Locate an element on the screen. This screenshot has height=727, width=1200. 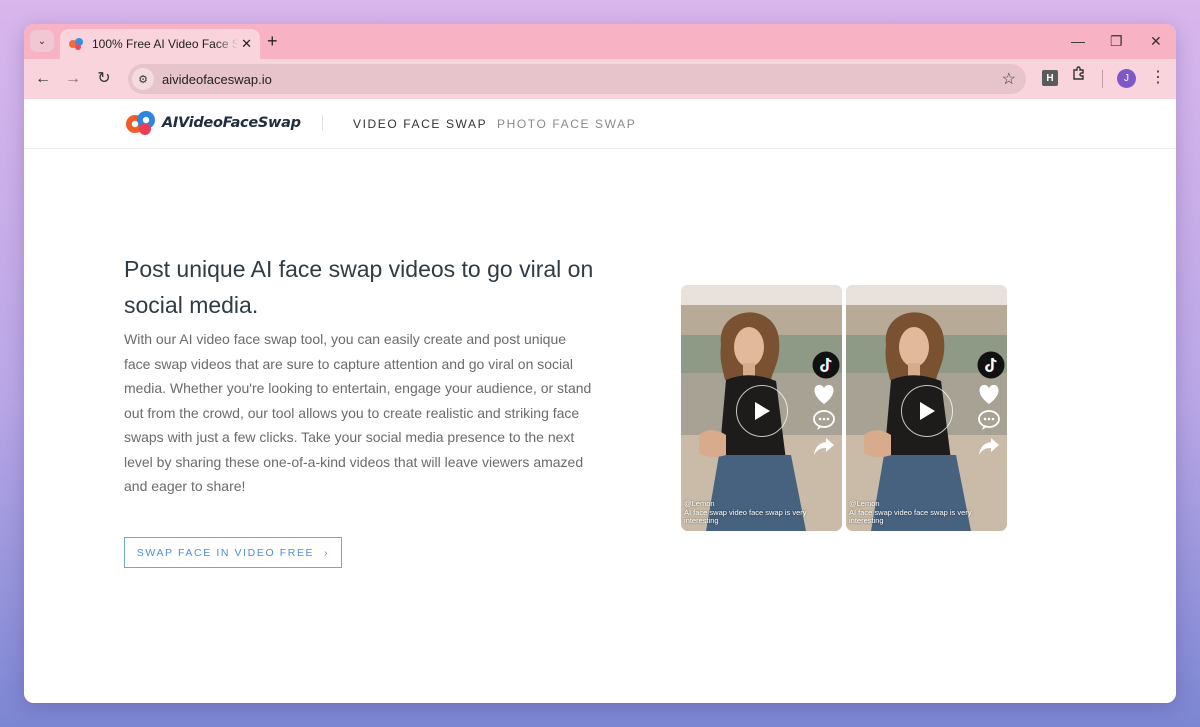
extensions-puzzle-icon is located at coordinates (1079, 76).